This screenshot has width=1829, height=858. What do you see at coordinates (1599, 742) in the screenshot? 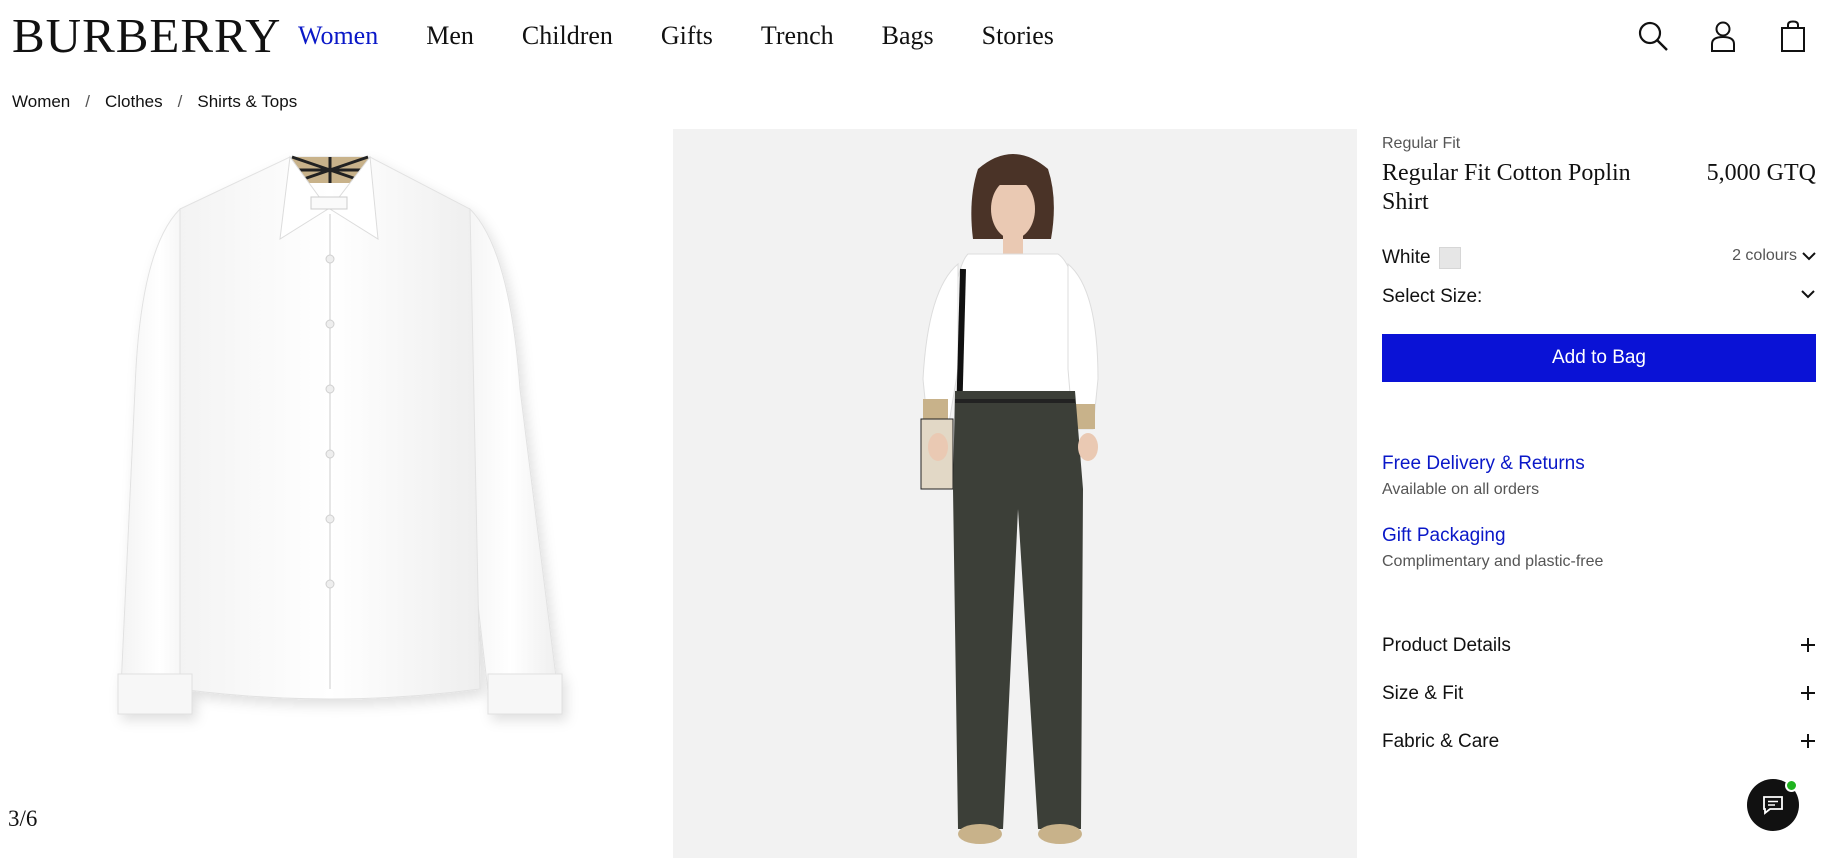
I see `accordion-fabric-care: Fabric & Care` at bounding box center [1599, 742].